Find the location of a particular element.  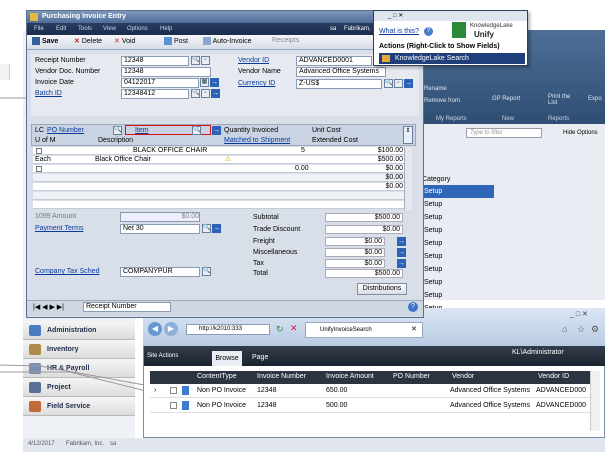

lc-column: LC is located at coordinates (39, 130).